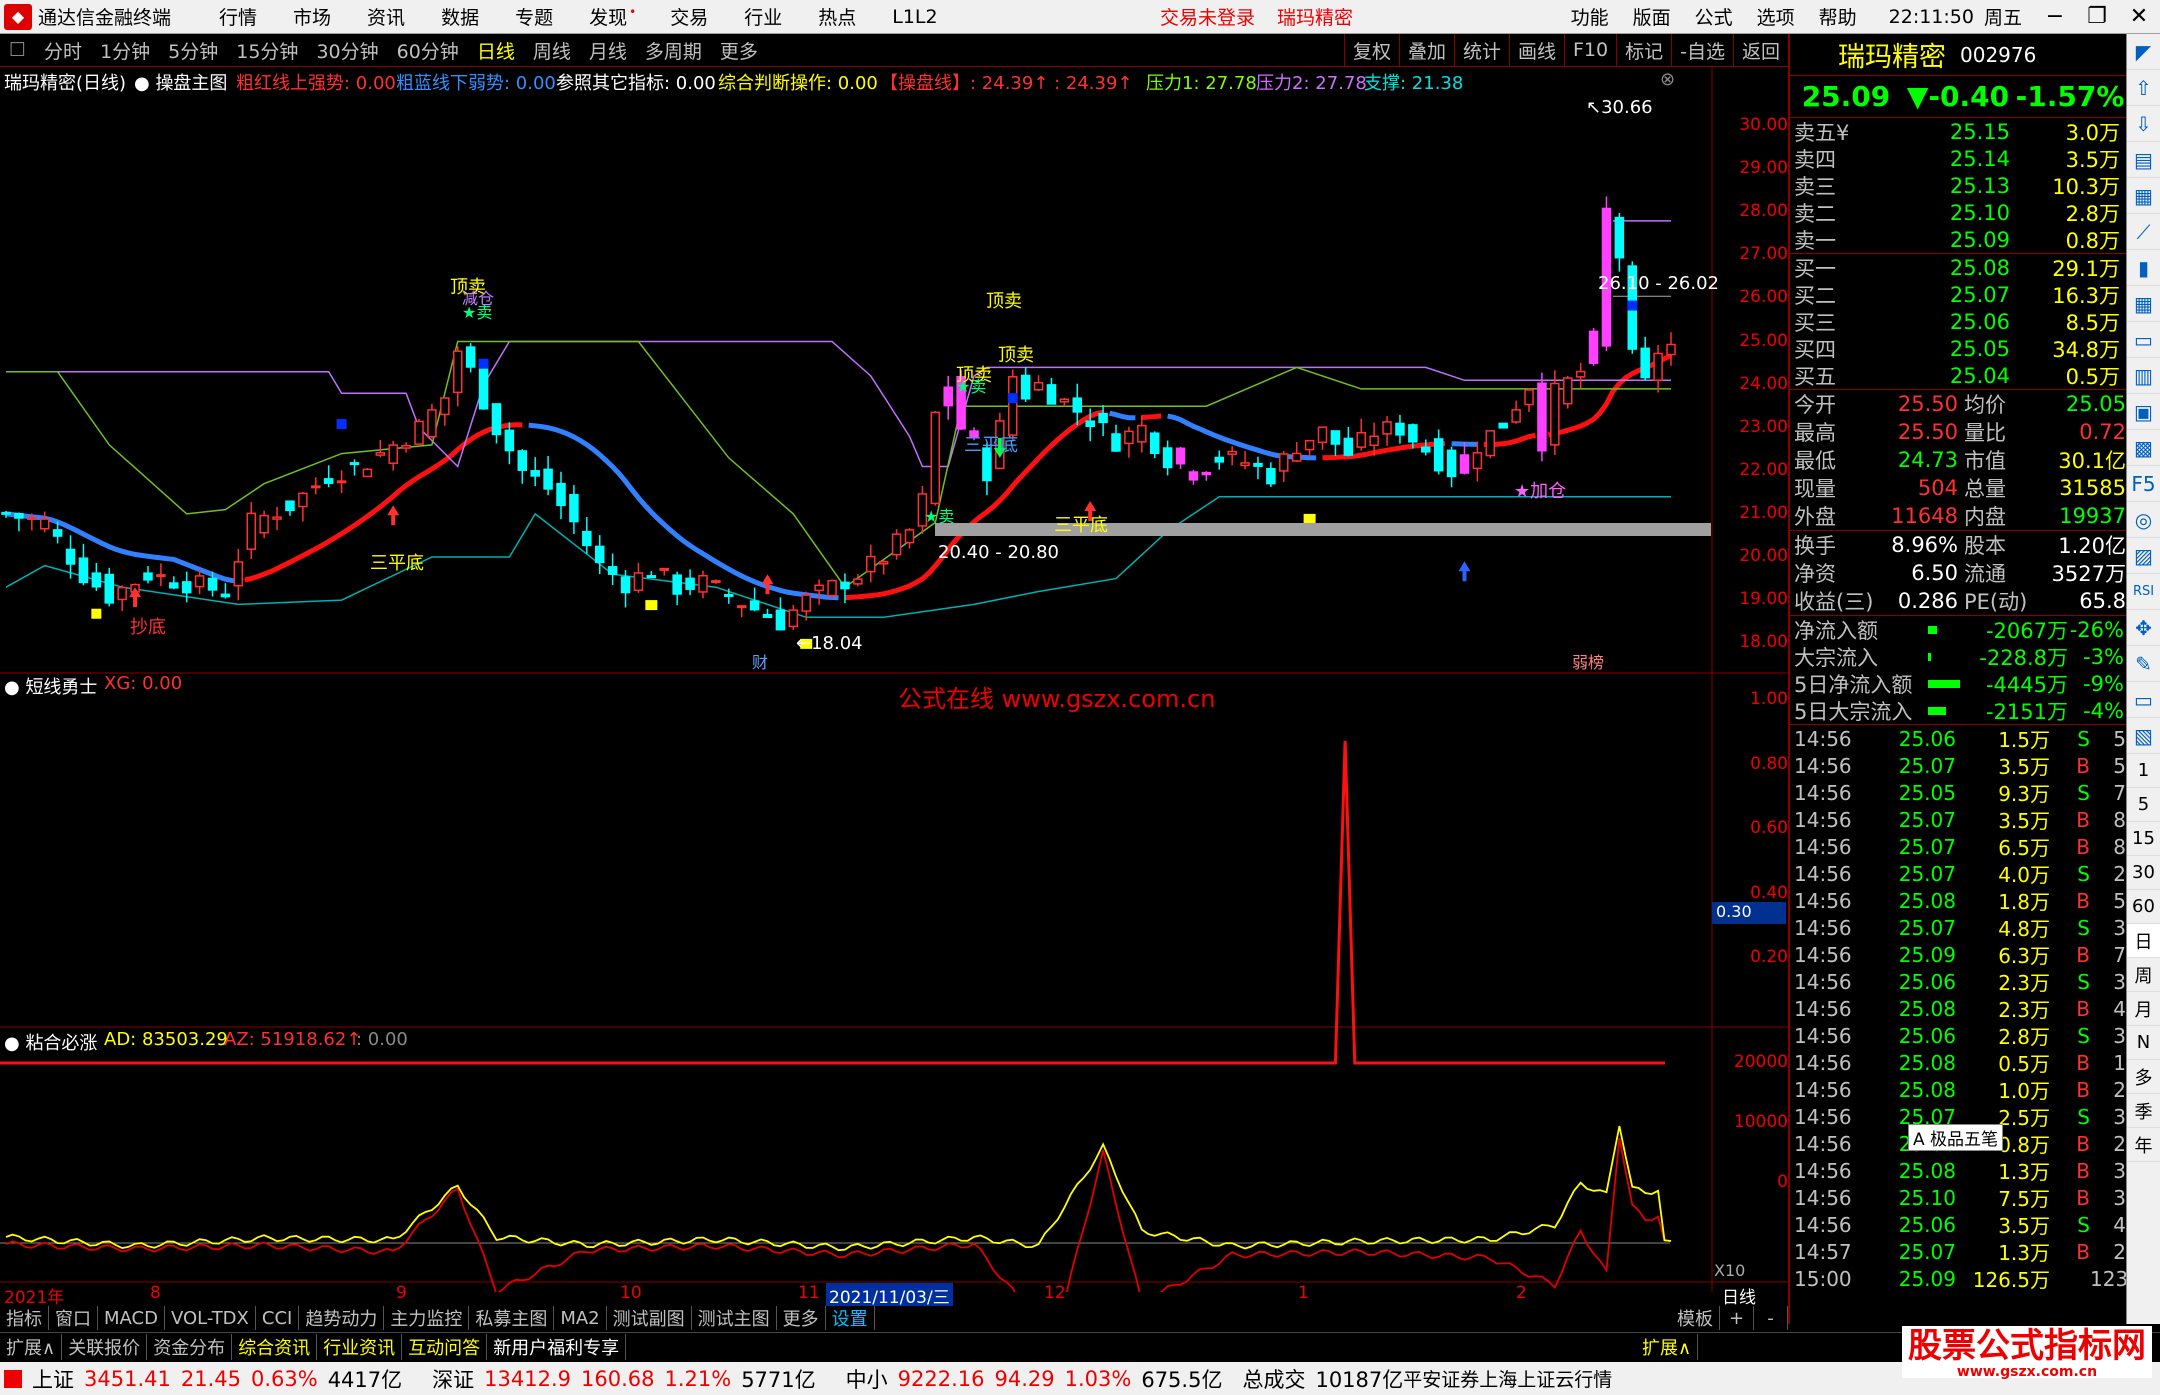  What do you see at coordinates (2143, 340) in the screenshot?
I see `f10-icon: ▭` at bounding box center [2143, 340].